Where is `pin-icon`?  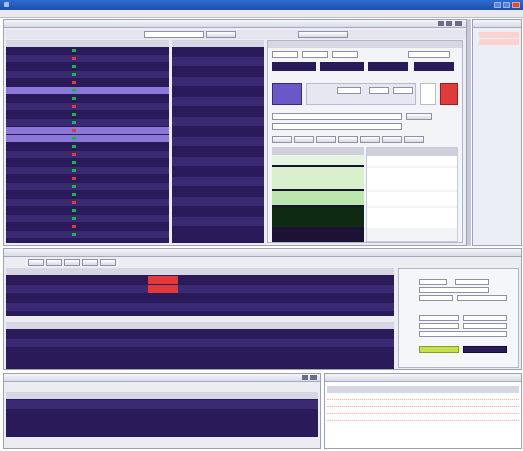 pin-icon is located at coordinates (441, 23).